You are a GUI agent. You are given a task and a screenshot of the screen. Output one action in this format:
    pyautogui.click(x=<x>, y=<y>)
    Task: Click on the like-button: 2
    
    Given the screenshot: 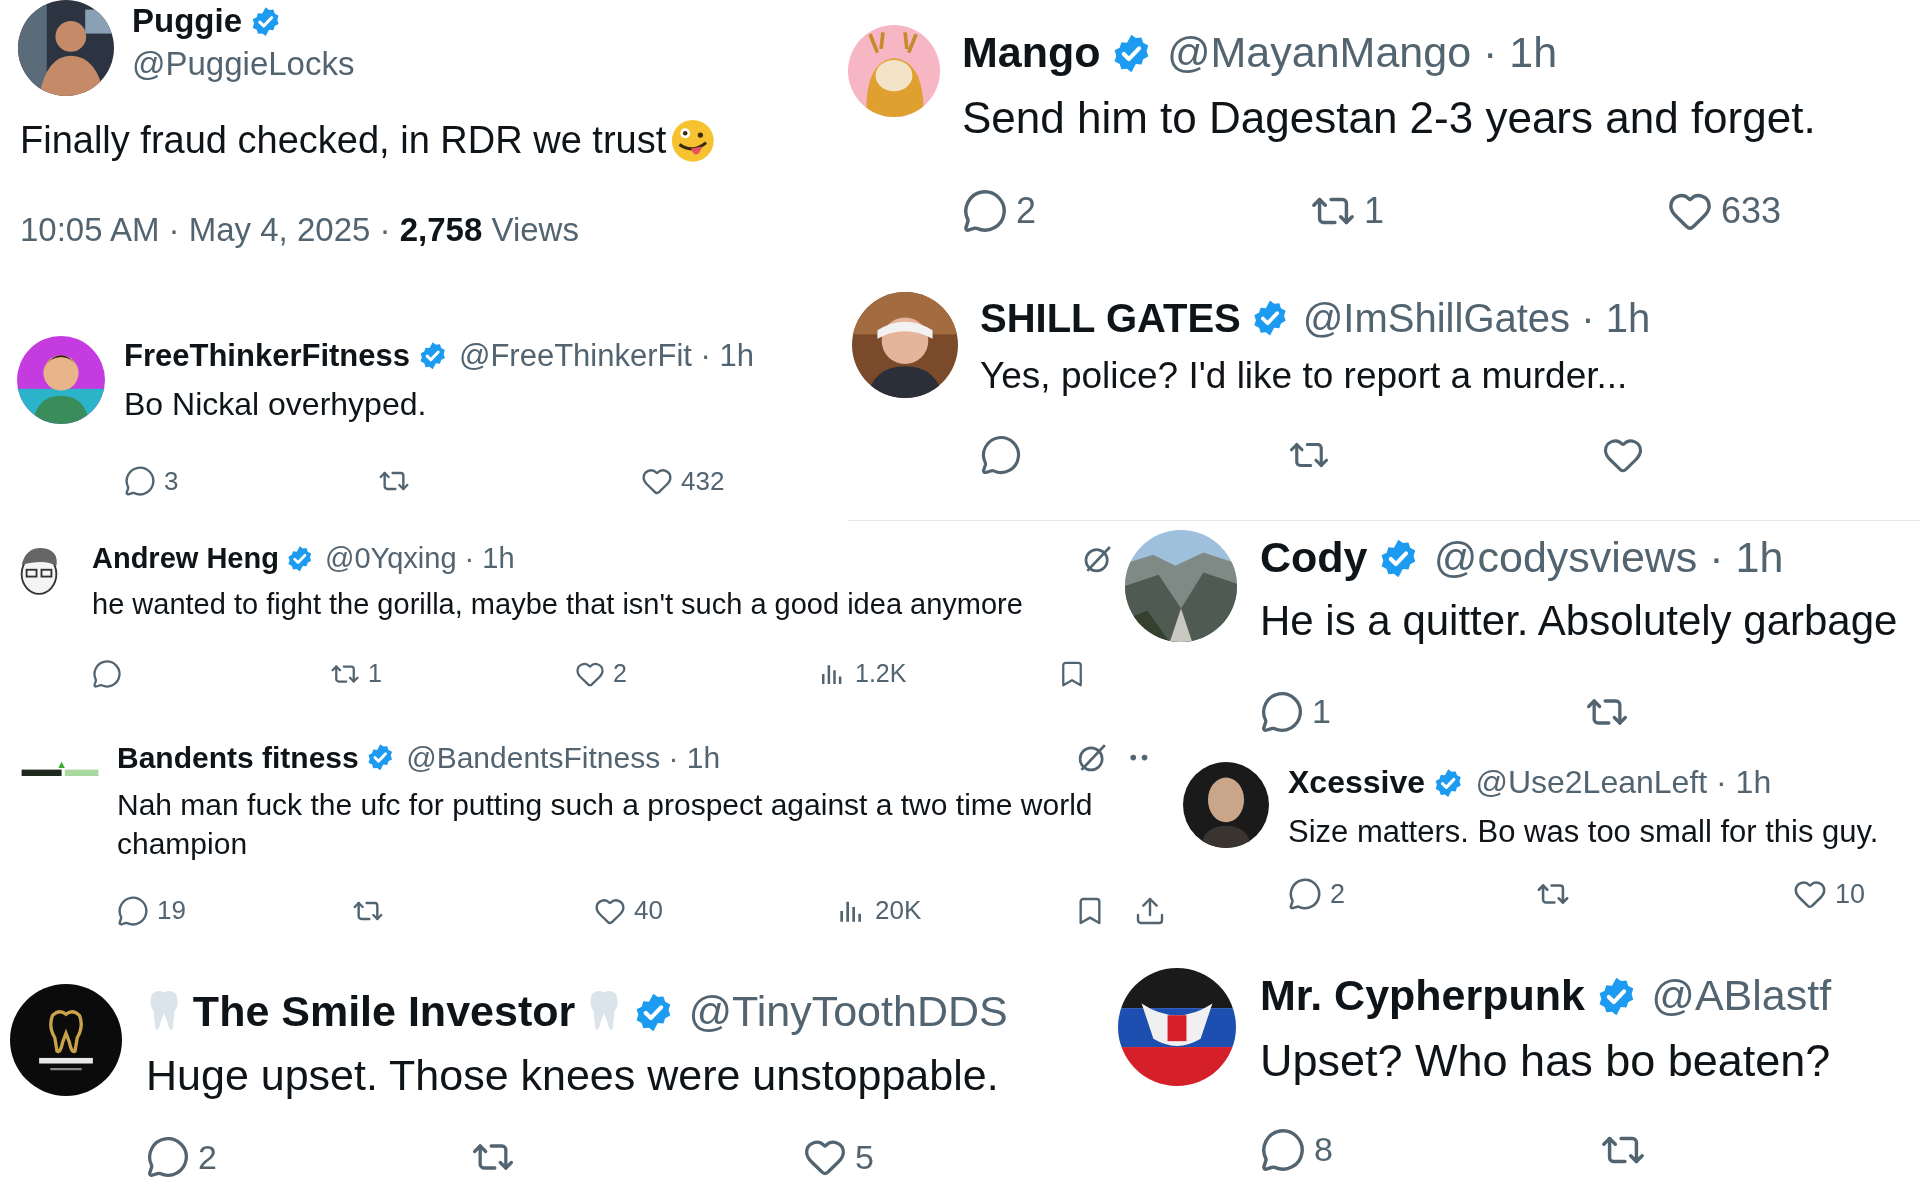 What is the action you would take?
    pyautogui.click(x=601, y=674)
    